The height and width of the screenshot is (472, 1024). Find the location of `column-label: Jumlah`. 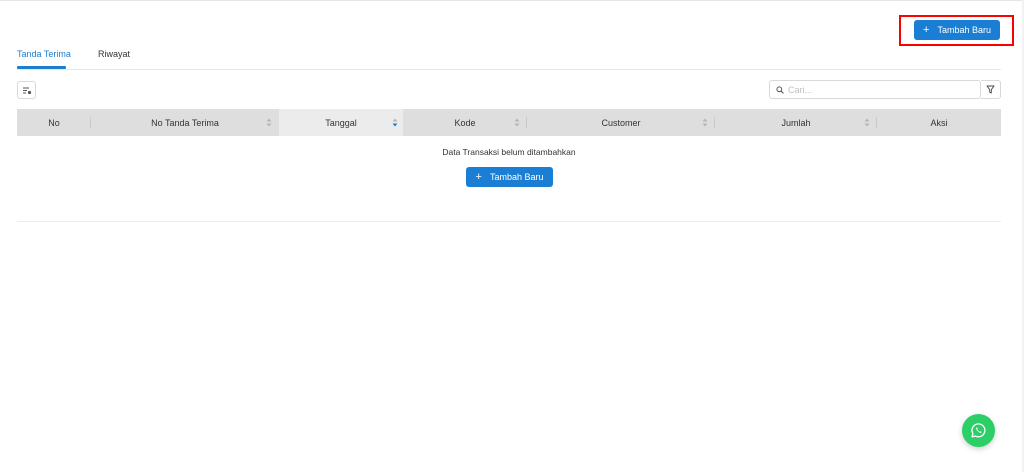

column-label: Jumlah is located at coordinates (796, 122).